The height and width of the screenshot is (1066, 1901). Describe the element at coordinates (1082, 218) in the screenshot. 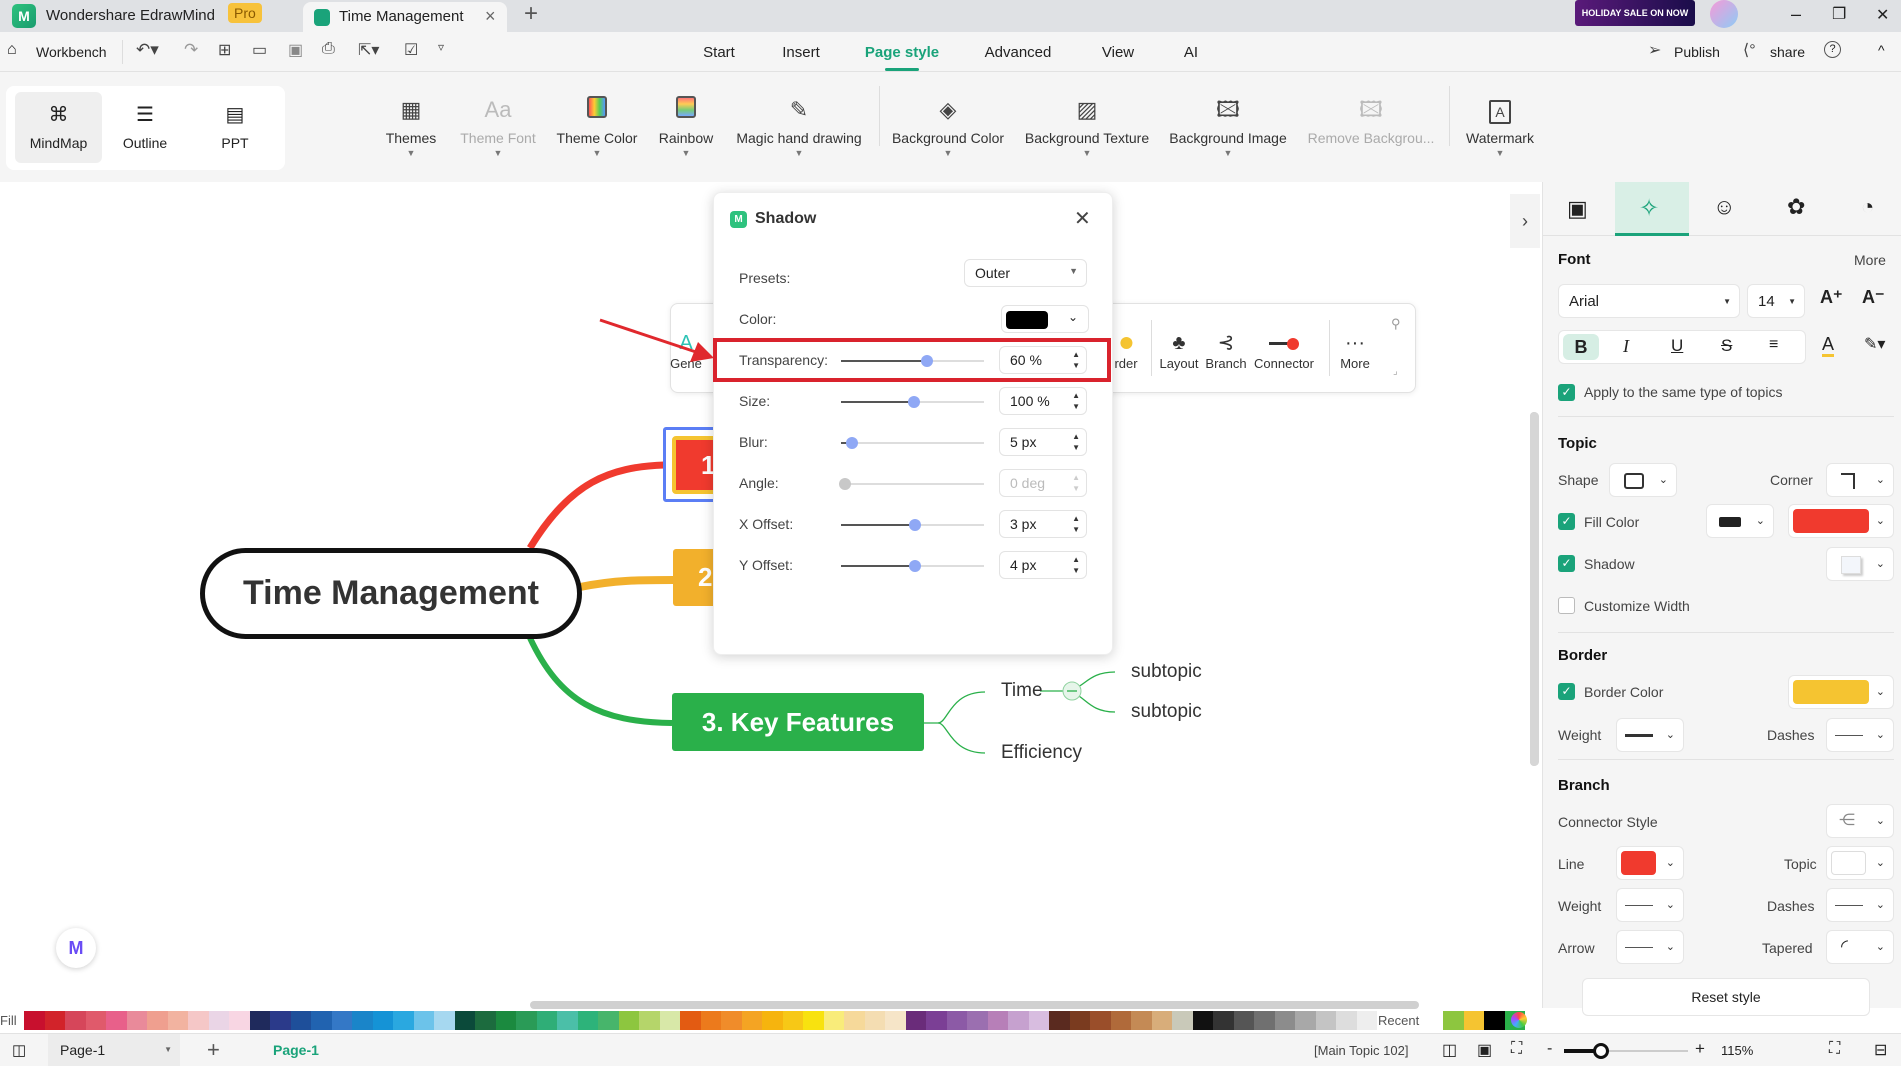

I see `close-icon: ✕` at that location.